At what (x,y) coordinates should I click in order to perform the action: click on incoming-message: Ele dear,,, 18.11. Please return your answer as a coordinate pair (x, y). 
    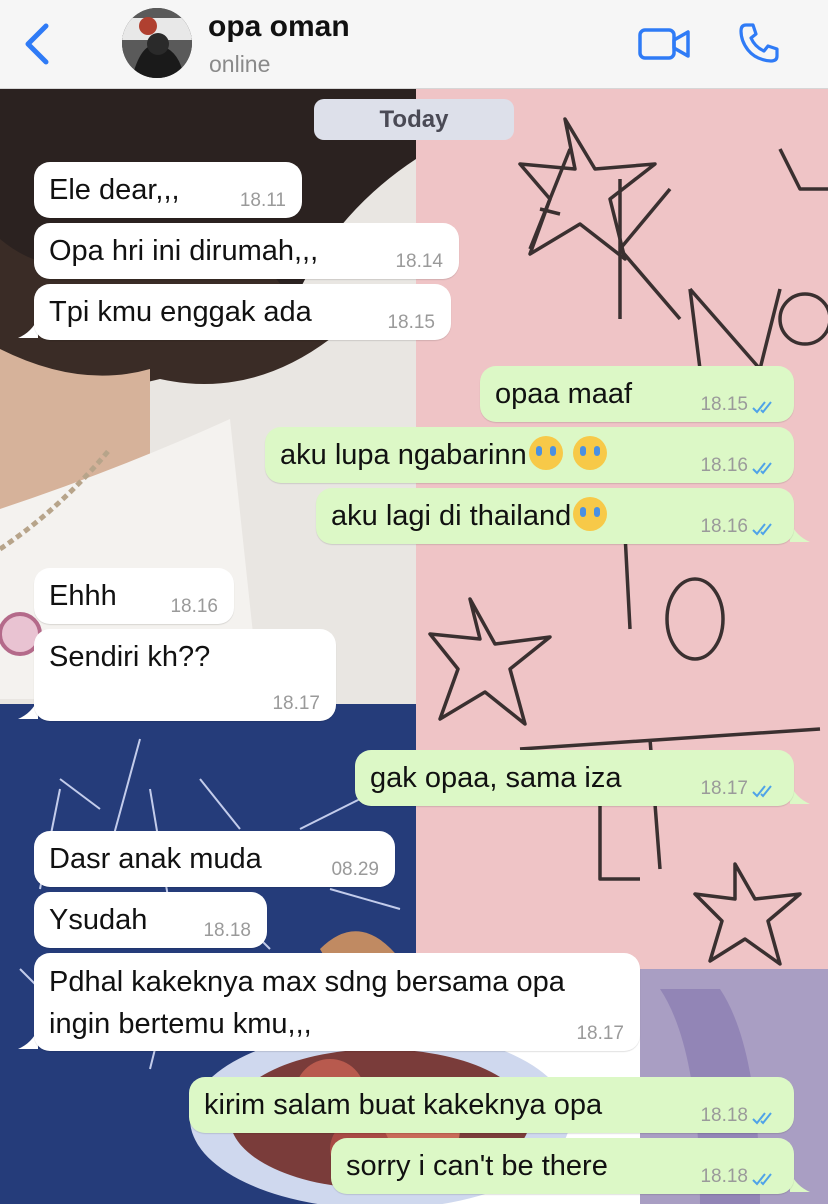
    Looking at the image, I should click on (168, 190).